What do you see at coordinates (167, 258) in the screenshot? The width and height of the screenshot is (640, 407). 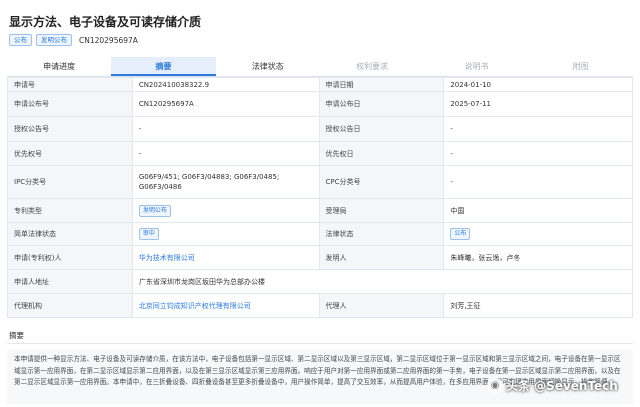 I see `applicant-link: 华为技术有限公司` at bounding box center [167, 258].